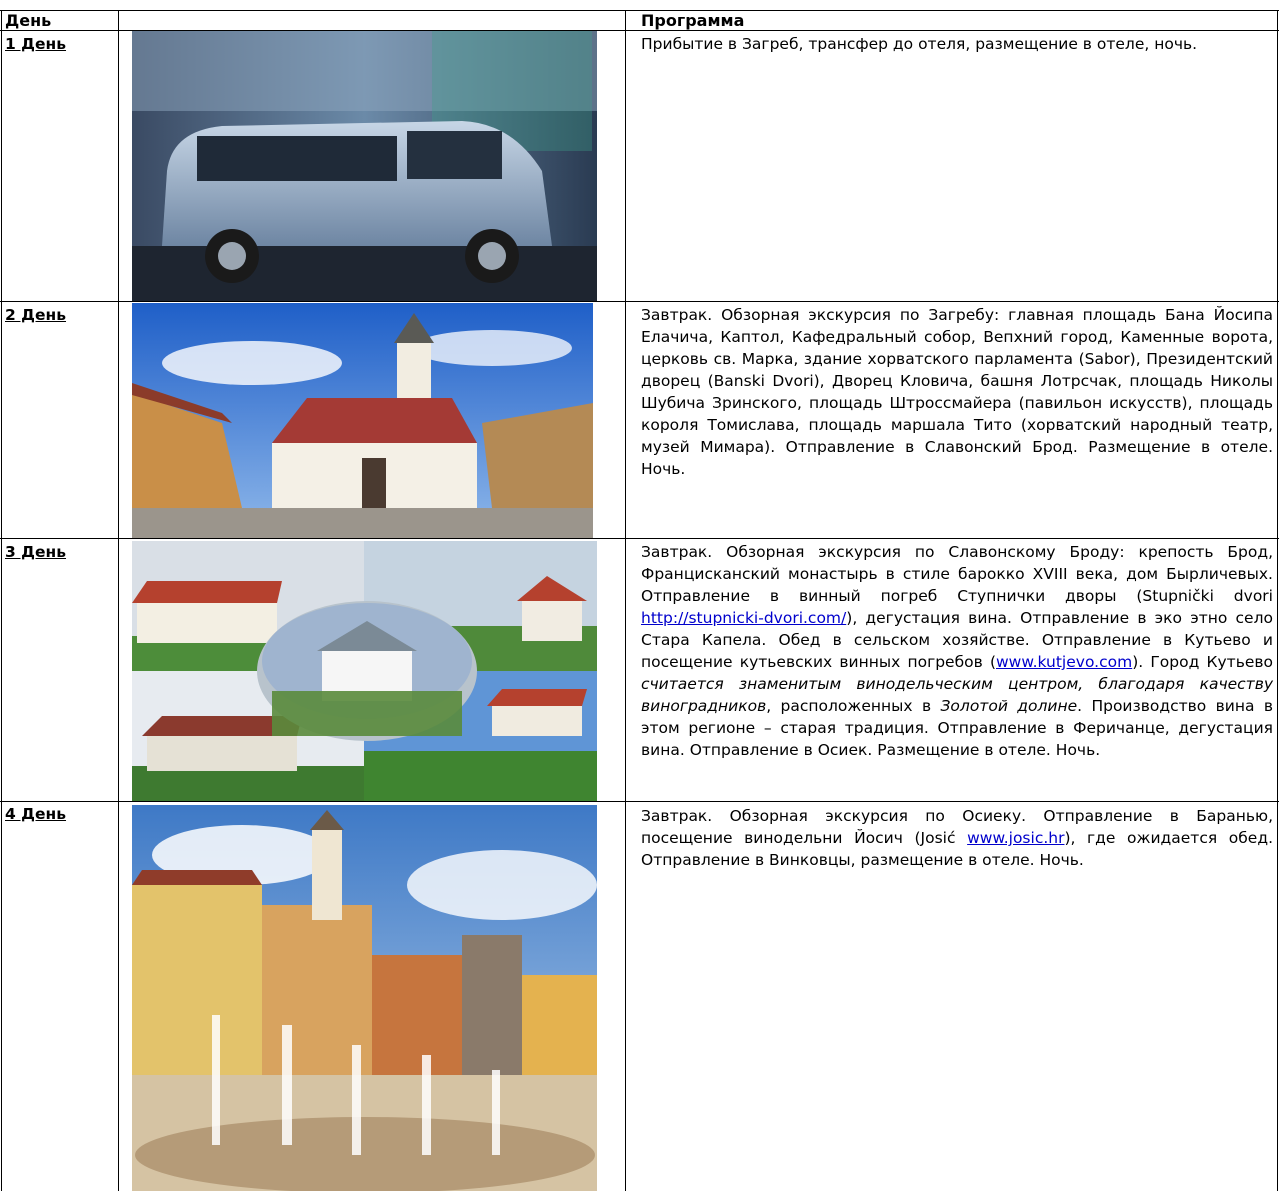  What do you see at coordinates (362, 420) in the screenshot?
I see `church-photo` at bounding box center [362, 420].